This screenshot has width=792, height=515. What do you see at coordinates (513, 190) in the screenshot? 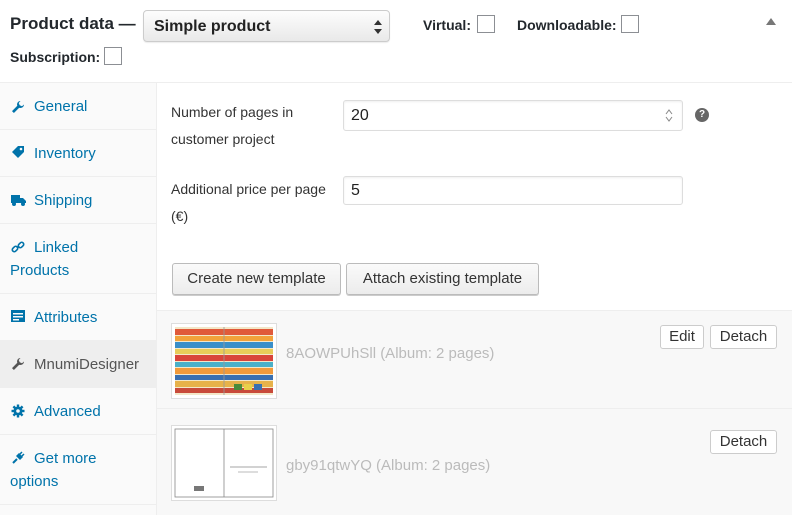
I see `price-per-page-input: 5` at bounding box center [513, 190].